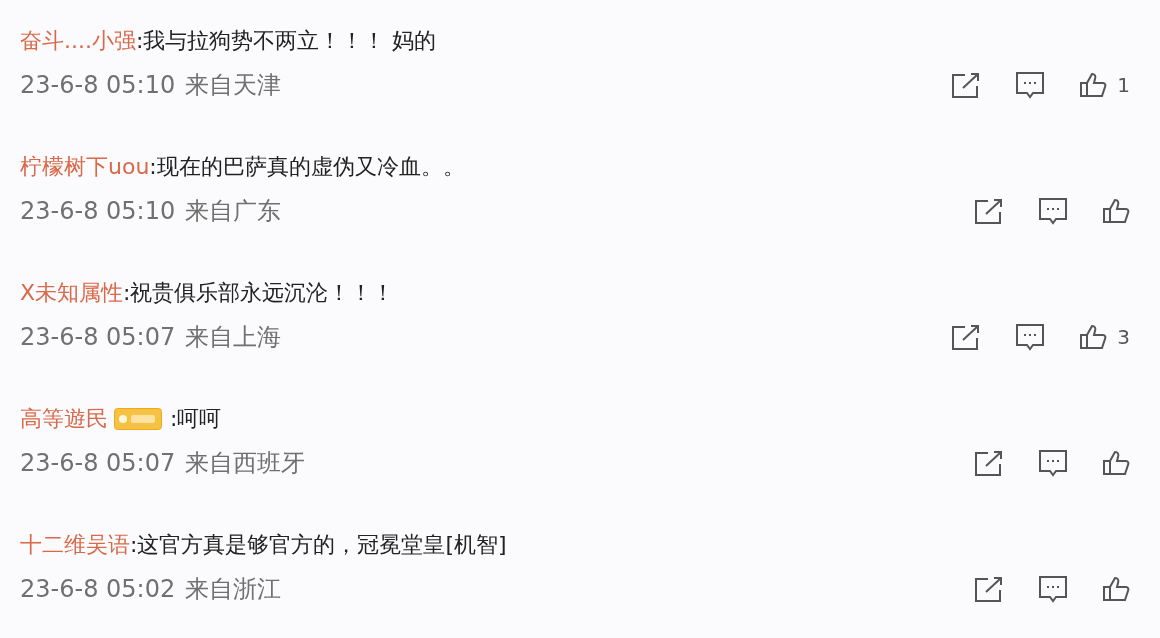 Image resolution: width=1160 pixels, height=638 pixels. What do you see at coordinates (233, 211) in the screenshot?
I see `comment-location: 来自广东` at bounding box center [233, 211].